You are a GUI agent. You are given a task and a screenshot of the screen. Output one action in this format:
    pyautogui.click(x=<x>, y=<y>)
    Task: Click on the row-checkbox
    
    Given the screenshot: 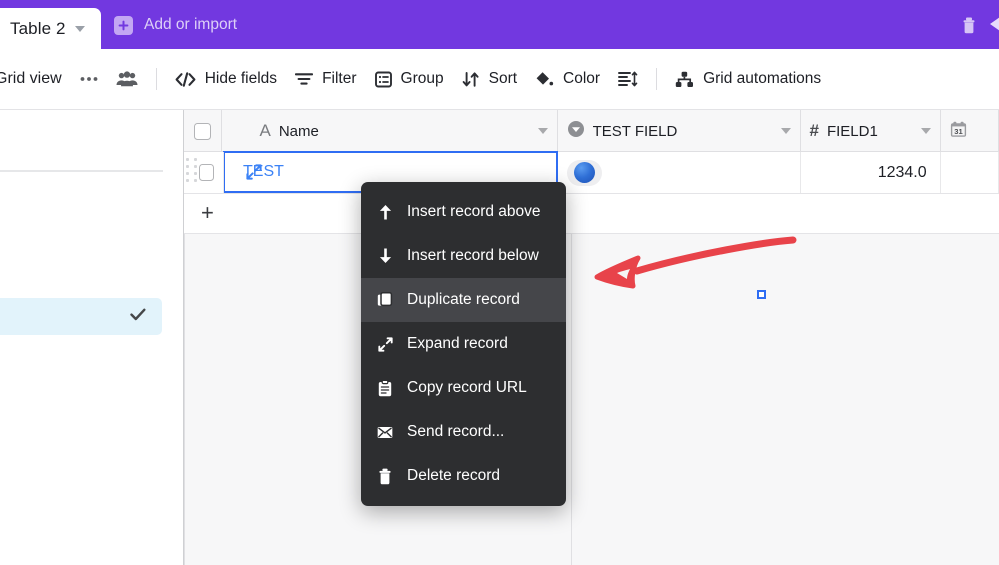 What is the action you would take?
    pyautogui.click(x=206, y=172)
    